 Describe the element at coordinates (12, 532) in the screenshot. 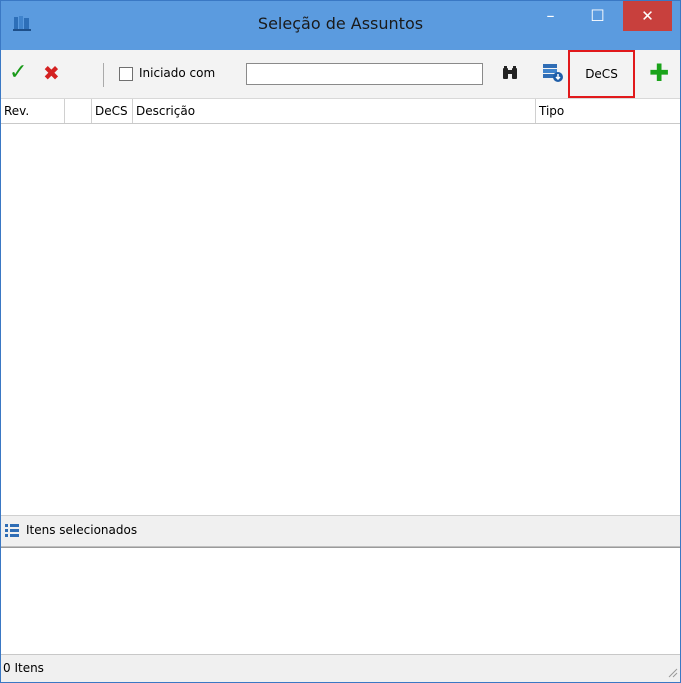

I see `list-grid-icon` at that location.